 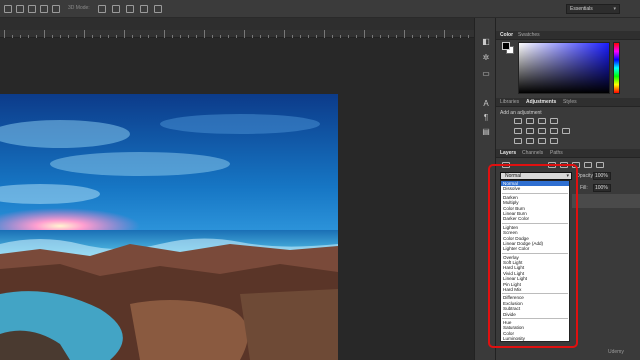 What do you see at coordinates (568, 35) in the screenshot?
I see `color-panel-tabs: Color Swatches` at bounding box center [568, 35].